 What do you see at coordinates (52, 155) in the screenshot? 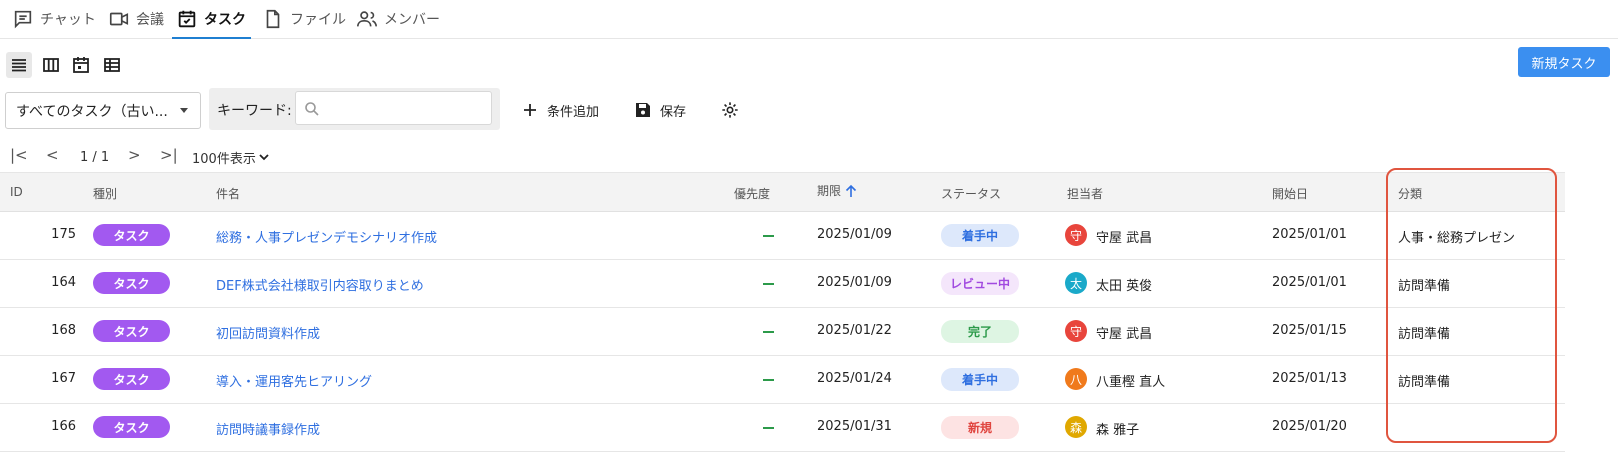
I see `prev-page-icon: <` at bounding box center [52, 155].